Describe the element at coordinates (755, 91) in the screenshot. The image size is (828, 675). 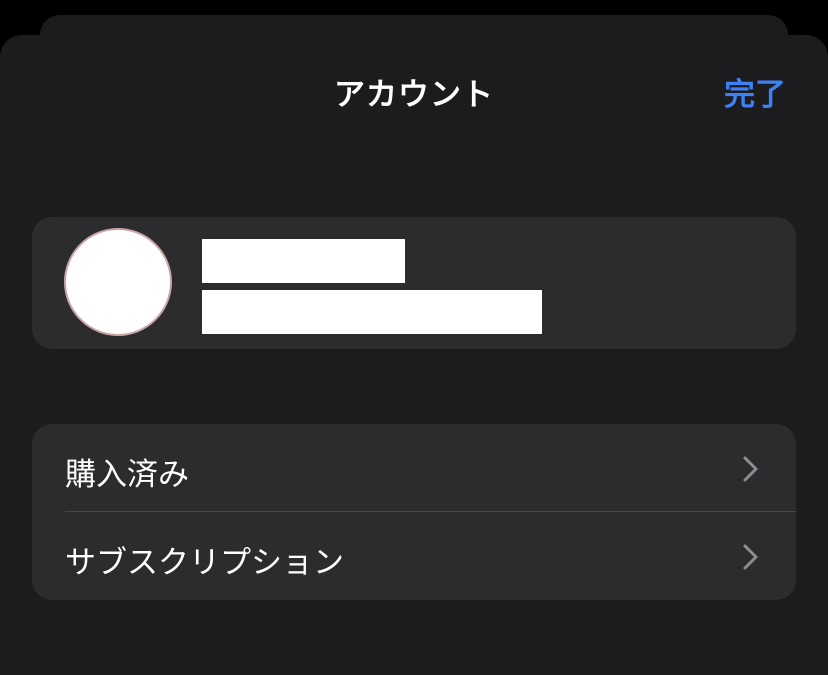
I see `done-button: 完了` at that location.